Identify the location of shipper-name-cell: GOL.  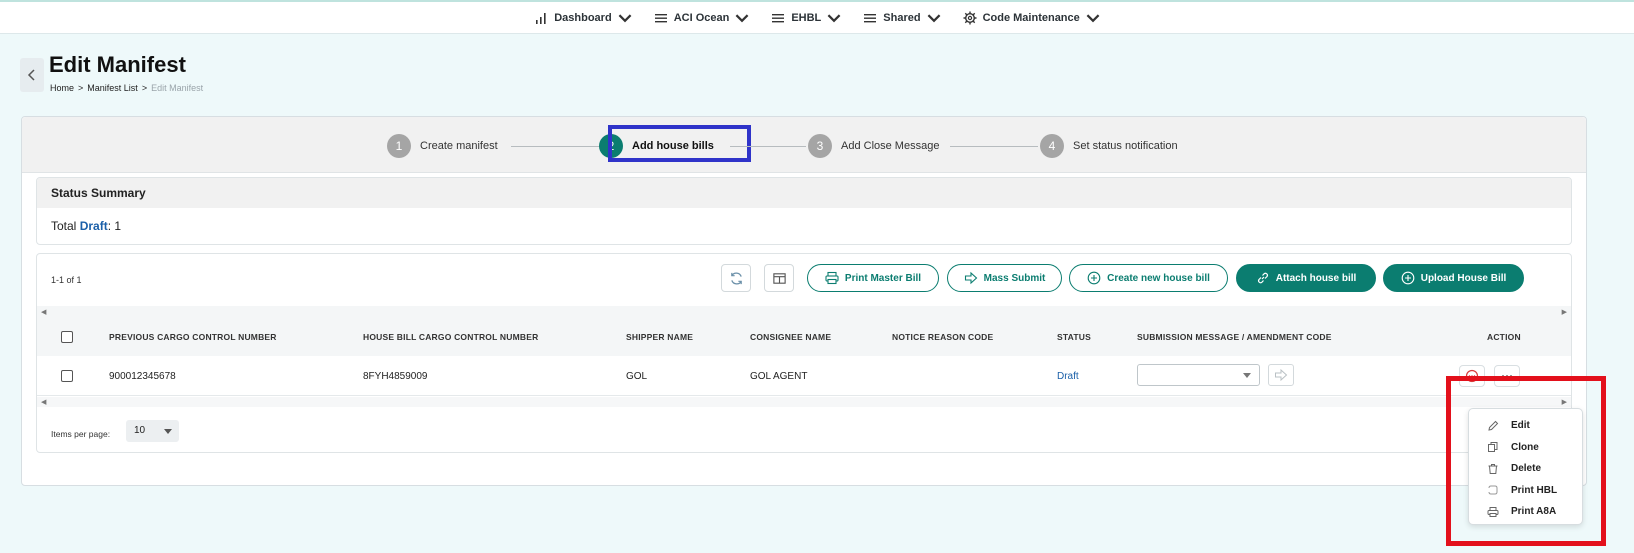
(637, 376).